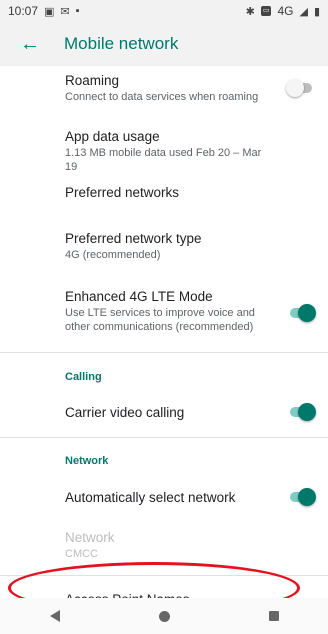 Image resolution: width=328 pixels, height=634 pixels. I want to click on preferred-network-type-setting: Preferred network type 4G (recommended), so click(164, 247).